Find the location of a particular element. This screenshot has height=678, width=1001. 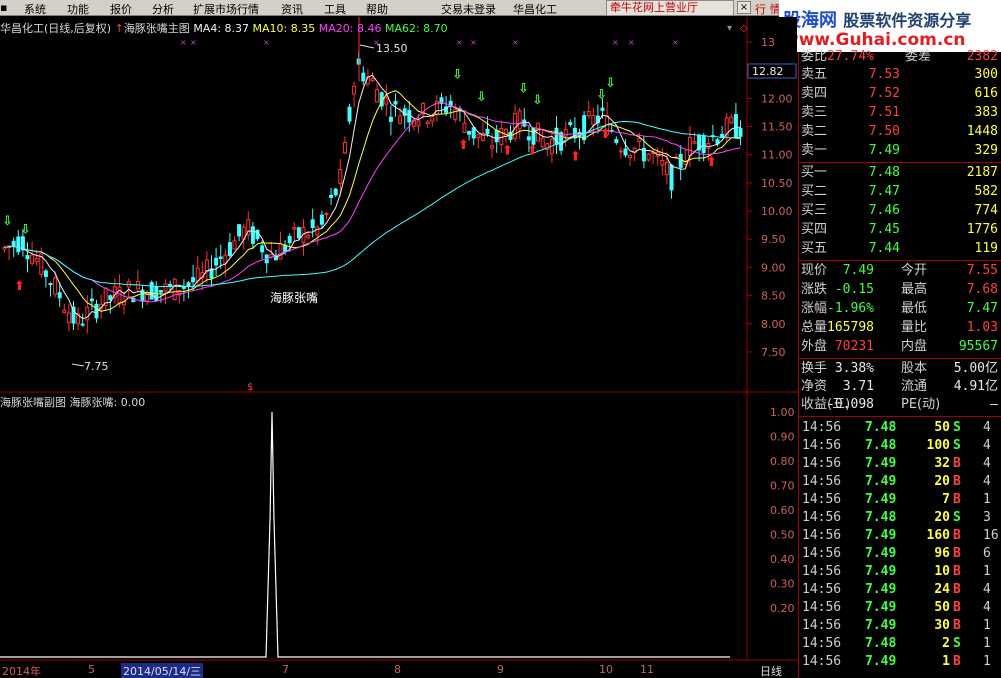

bid-row: 买三 7.46 774 is located at coordinates (900, 211).